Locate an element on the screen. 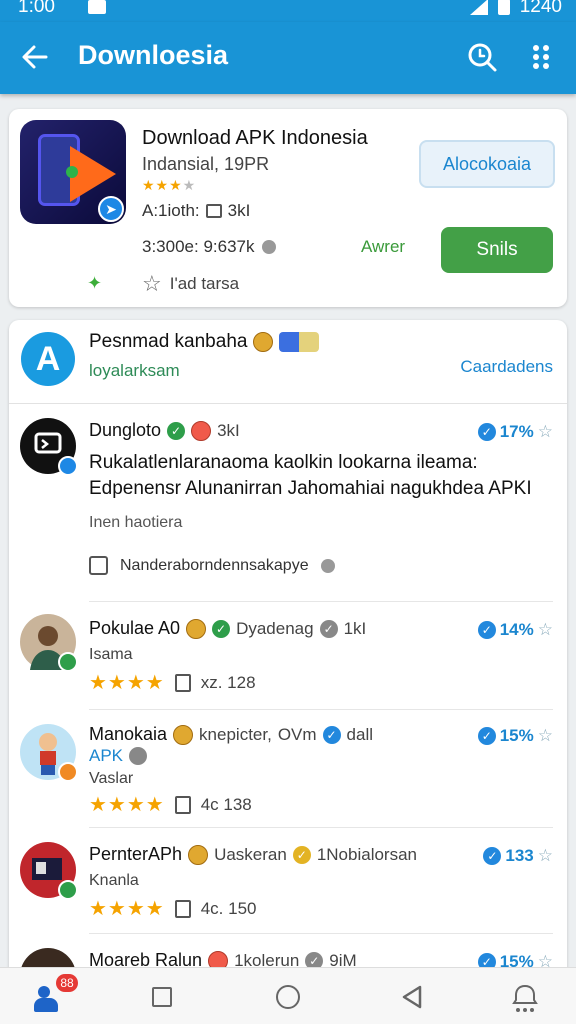  app-developer: Indansial, 19PR is located at coordinates (206, 164).